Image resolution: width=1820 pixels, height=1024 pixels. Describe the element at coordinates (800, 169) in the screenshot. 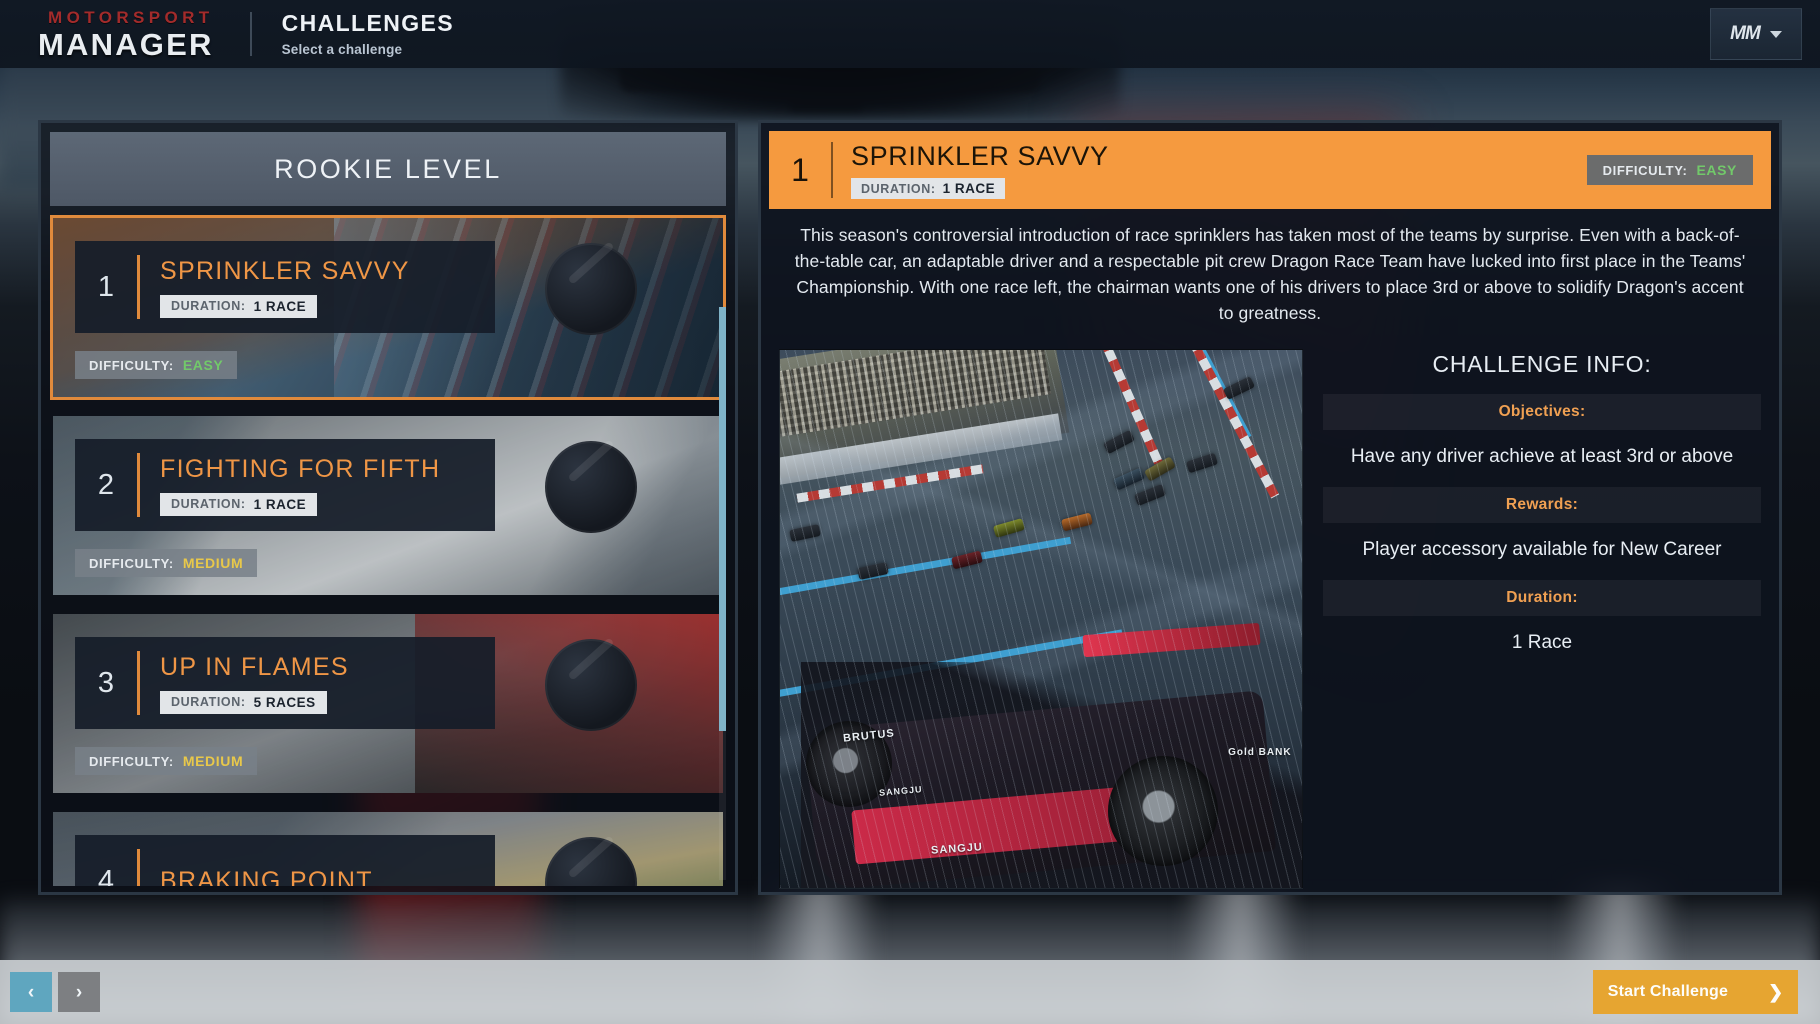

I see `detail-number: 1` at that location.